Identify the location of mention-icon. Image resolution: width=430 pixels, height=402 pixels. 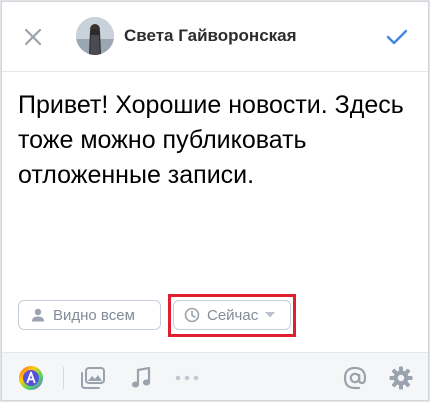
(355, 378).